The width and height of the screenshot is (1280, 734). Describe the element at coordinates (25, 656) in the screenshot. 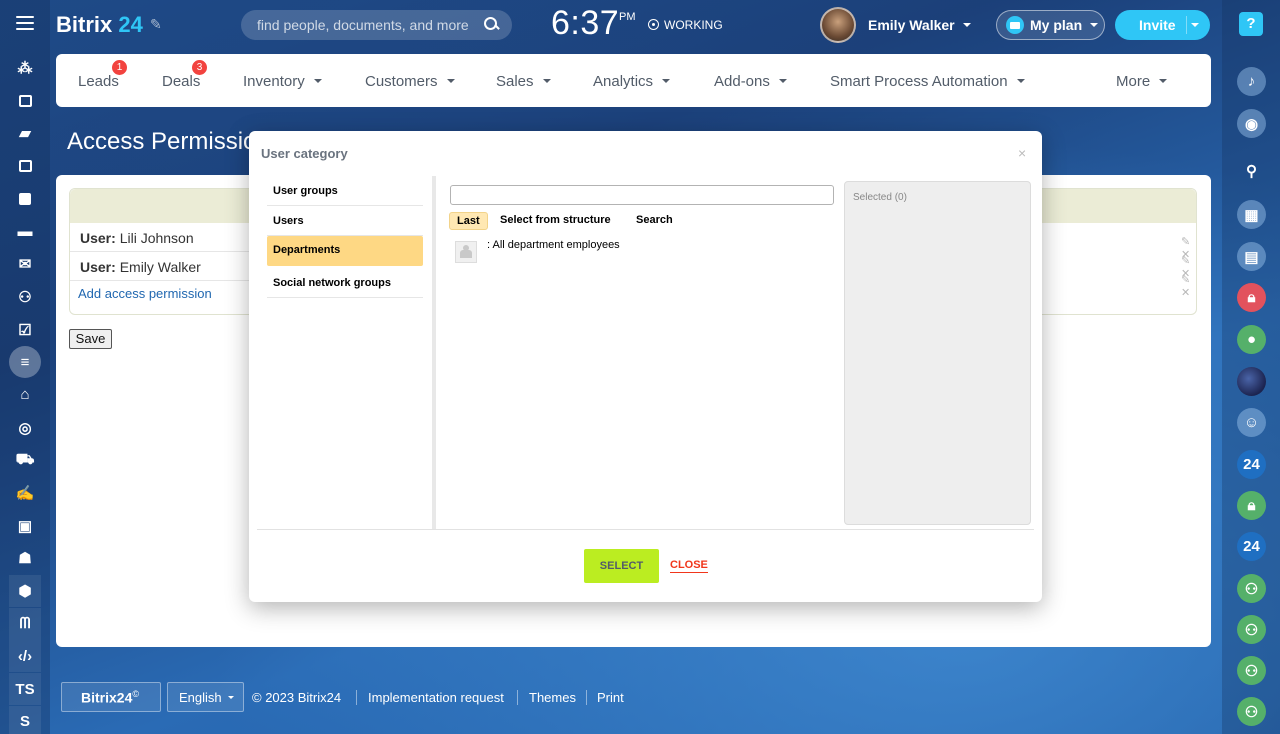

I see `developer-icon: ‹/›` at that location.